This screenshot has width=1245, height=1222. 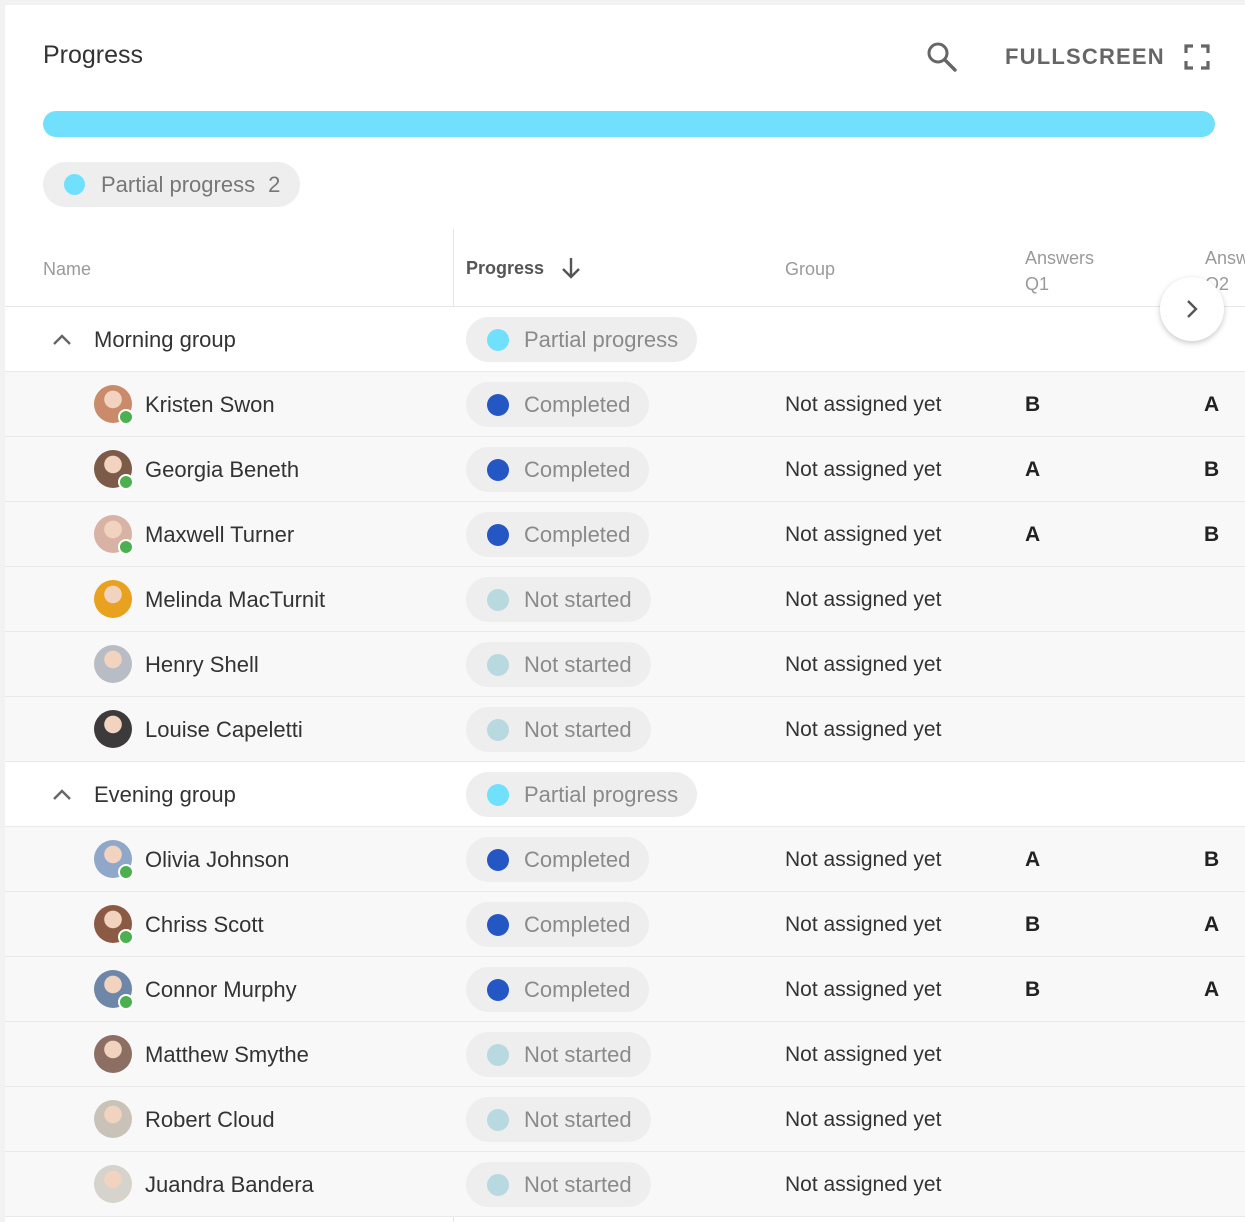 I want to click on student-name: Kristen Swon, so click(x=210, y=404).